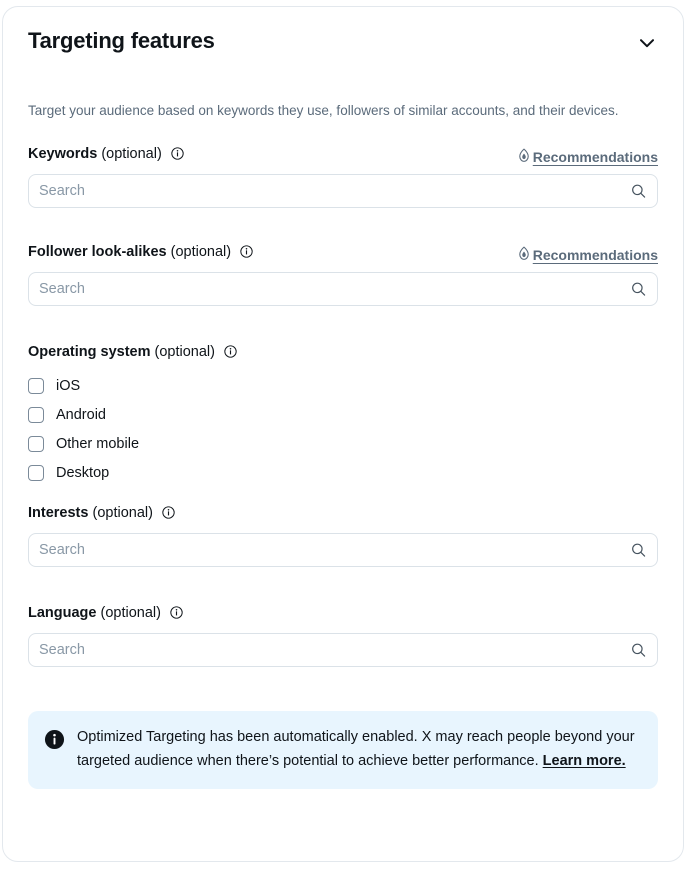 Image resolution: width=686 pixels, height=874 pixels. What do you see at coordinates (343, 31) in the screenshot?
I see `card-header: Targeting features` at bounding box center [343, 31].